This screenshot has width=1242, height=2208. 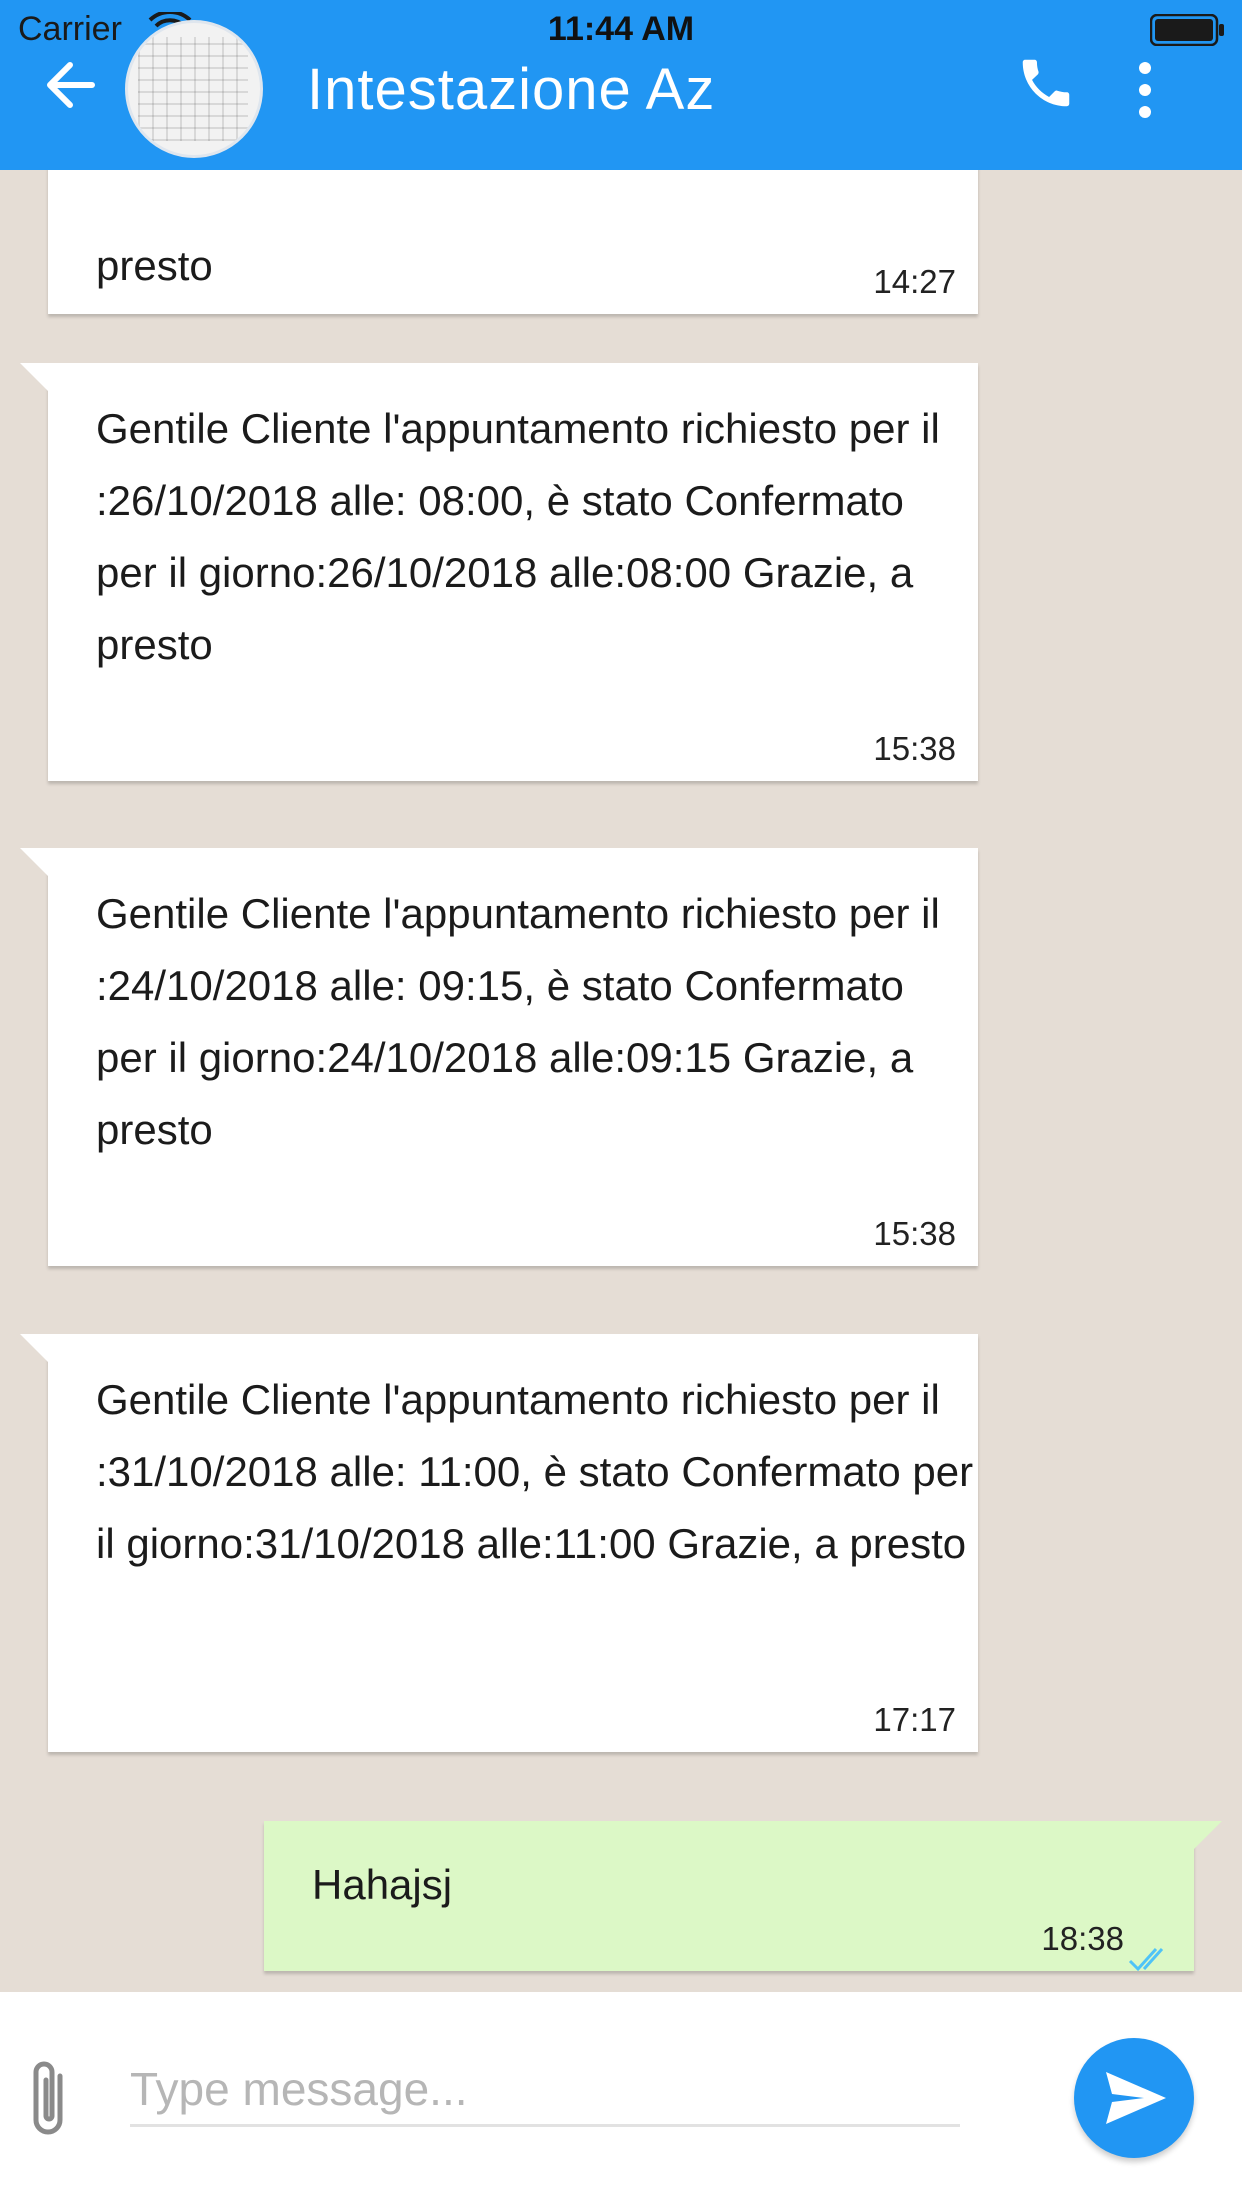 I want to click on message-time: 17:17, so click(x=914, y=1719).